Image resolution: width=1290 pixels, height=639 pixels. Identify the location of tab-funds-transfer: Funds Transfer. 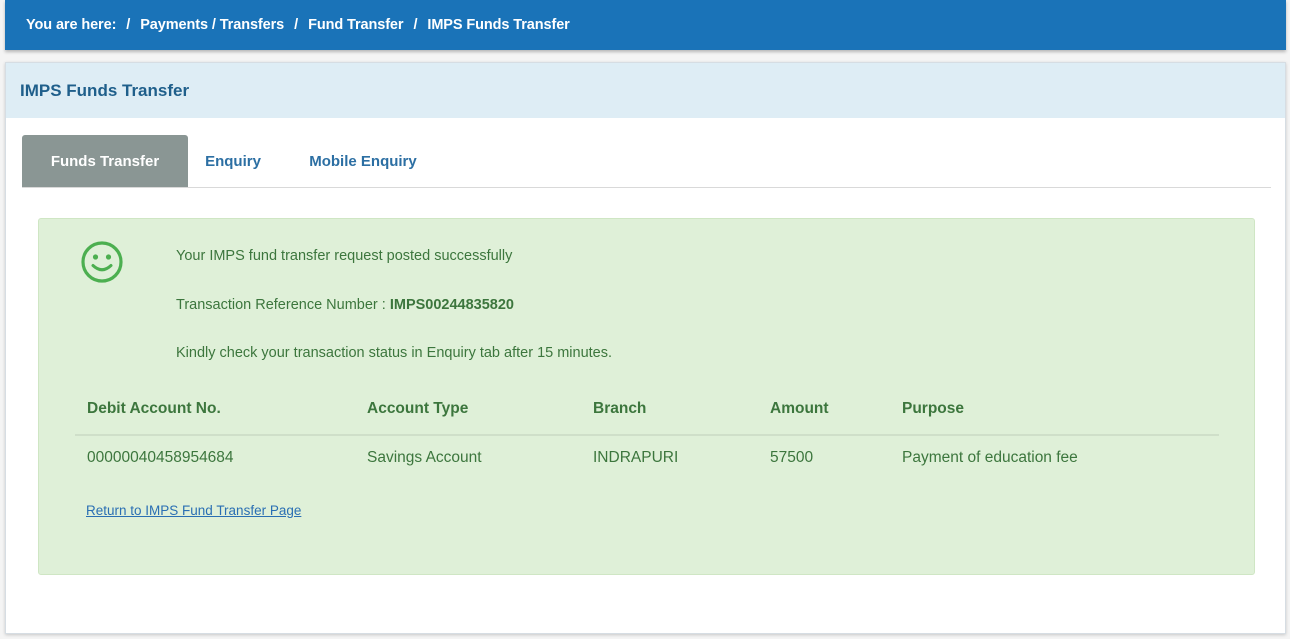
(105, 161).